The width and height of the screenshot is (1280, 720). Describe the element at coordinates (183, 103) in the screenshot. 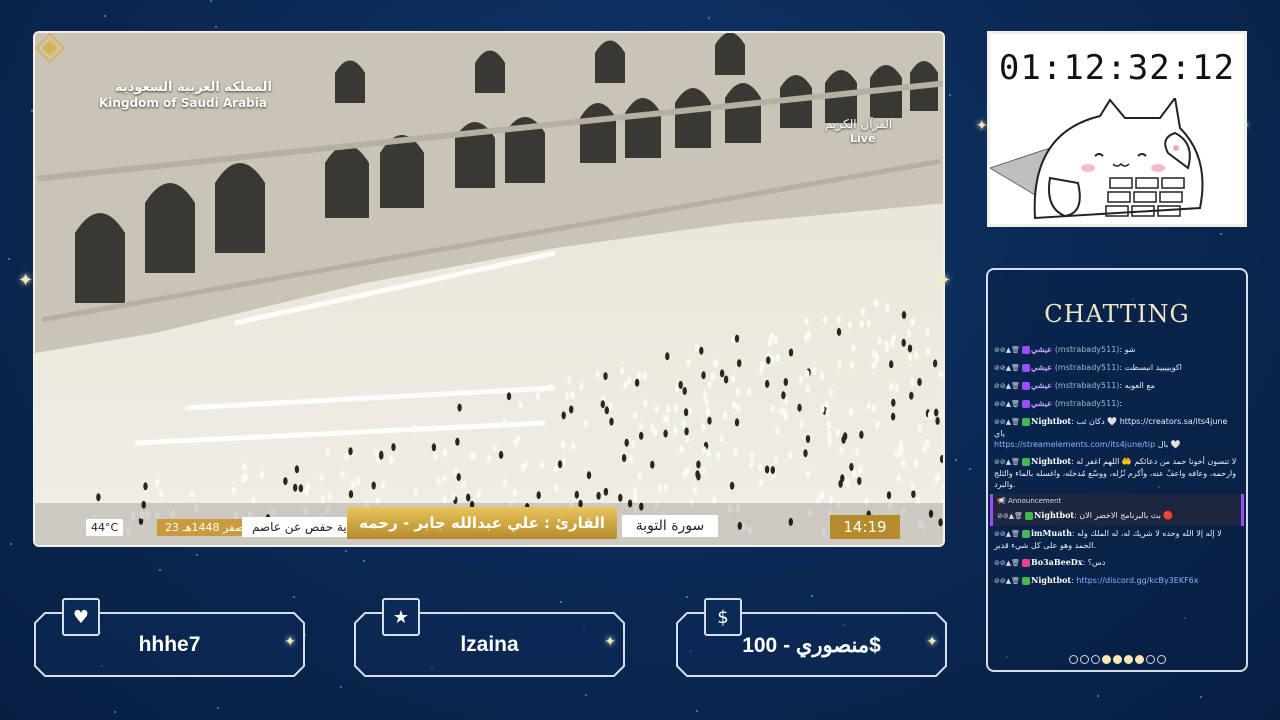

I see `channel-name-english: Kingdom of Saudi Arabia` at that location.